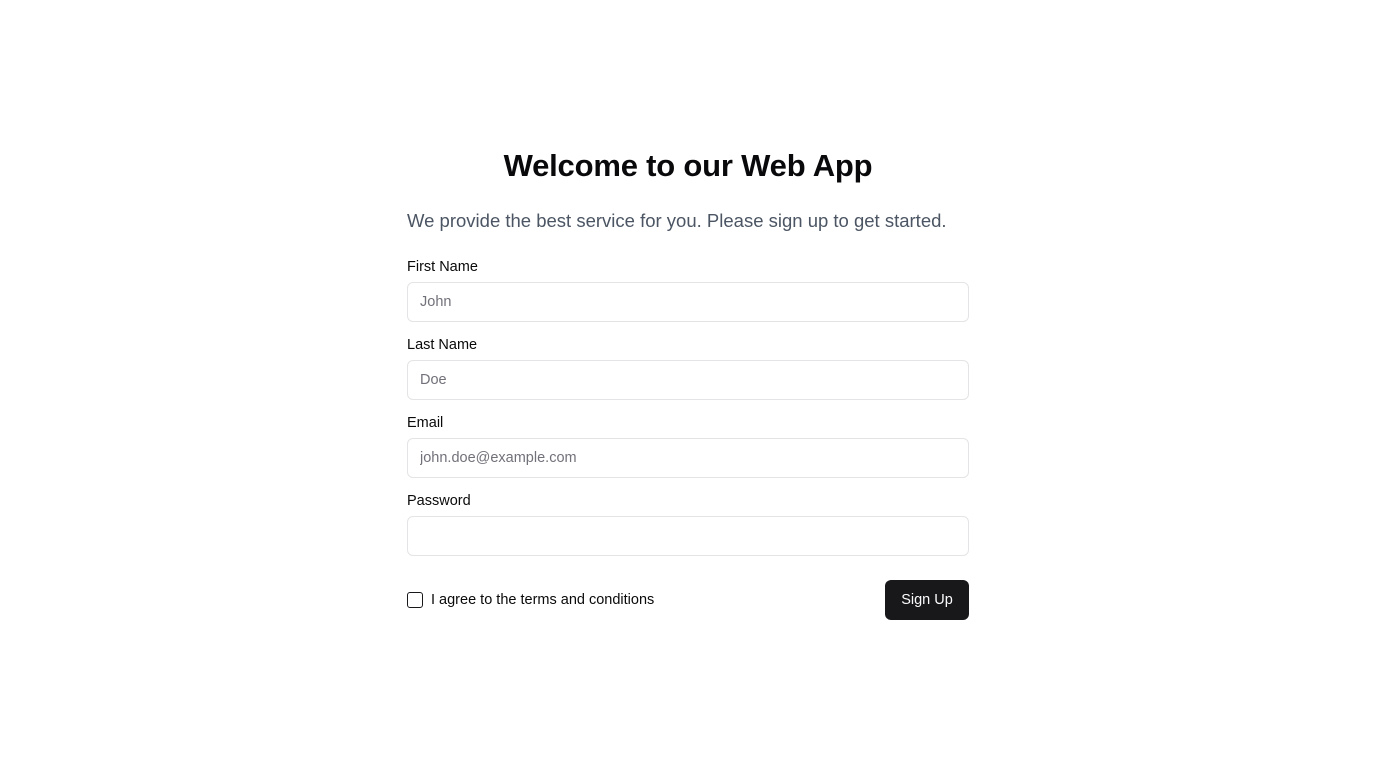 This screenshot has width=1376, height=768. Describe the element at coordinates (415, 600) in the screenshot. I see `terms-checkbox` at that location.